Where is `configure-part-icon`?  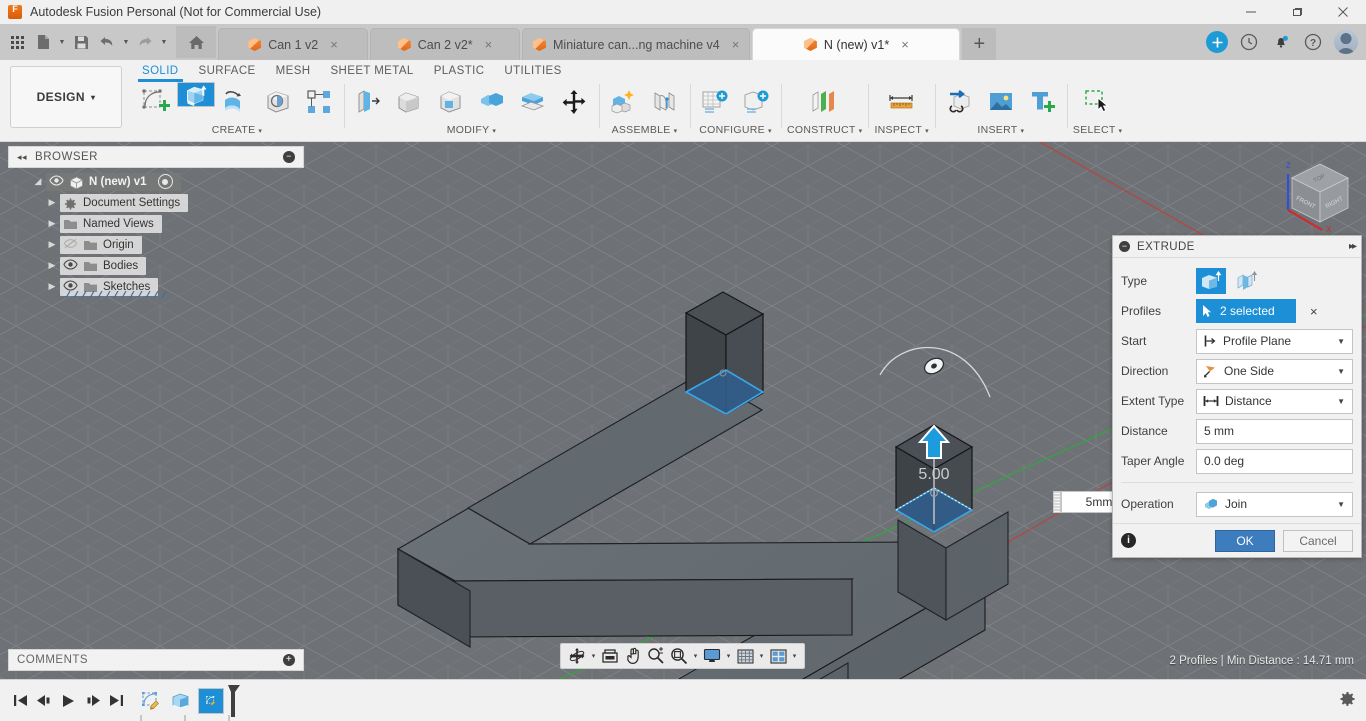 configure-part-icon is located at coordinates (756, 102).